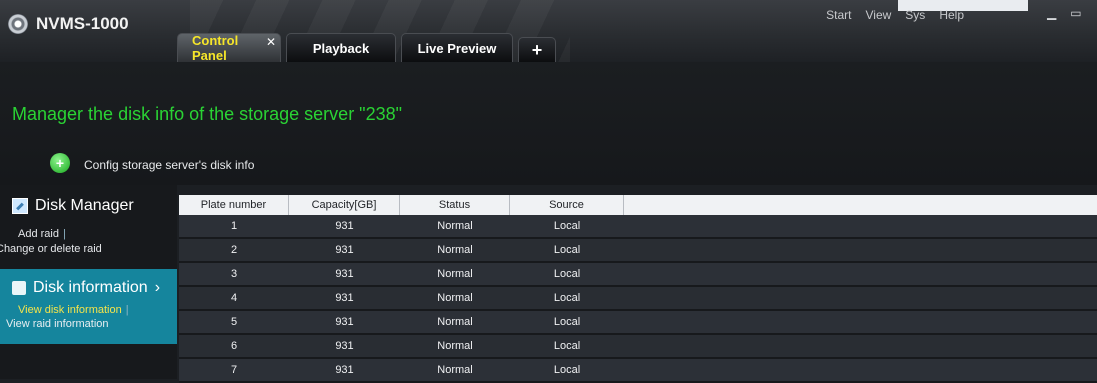 The image size is (1097, 383). I want to click on table-row: 2 931 Normal Local, so click(638, 251).